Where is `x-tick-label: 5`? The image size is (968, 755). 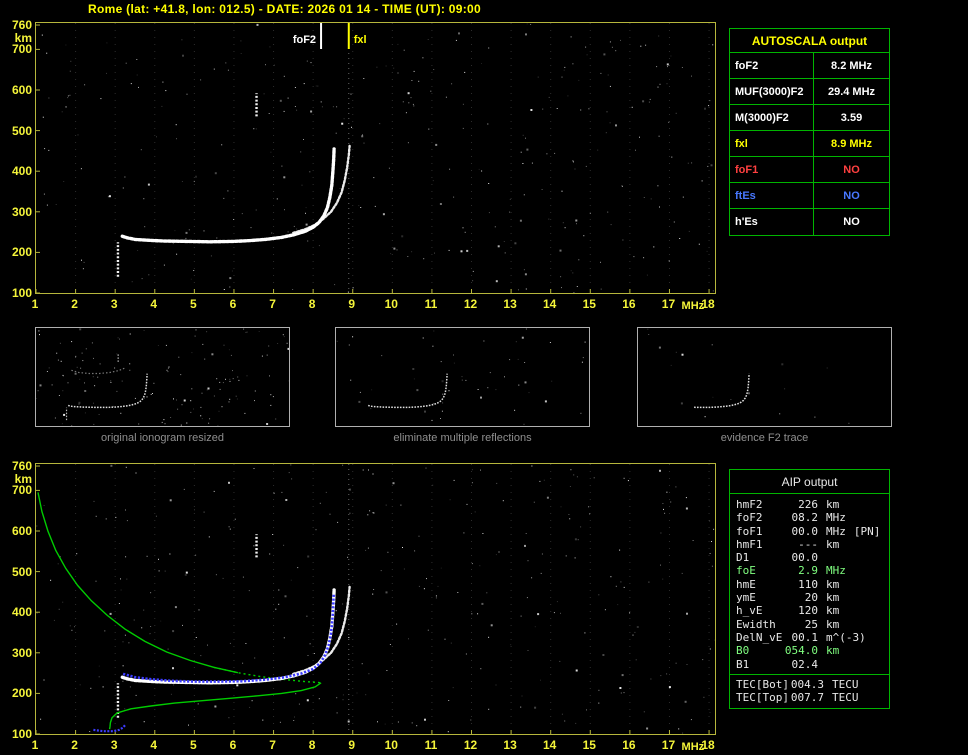 x-tick-label: 5 is located at coordinates (193, 304).